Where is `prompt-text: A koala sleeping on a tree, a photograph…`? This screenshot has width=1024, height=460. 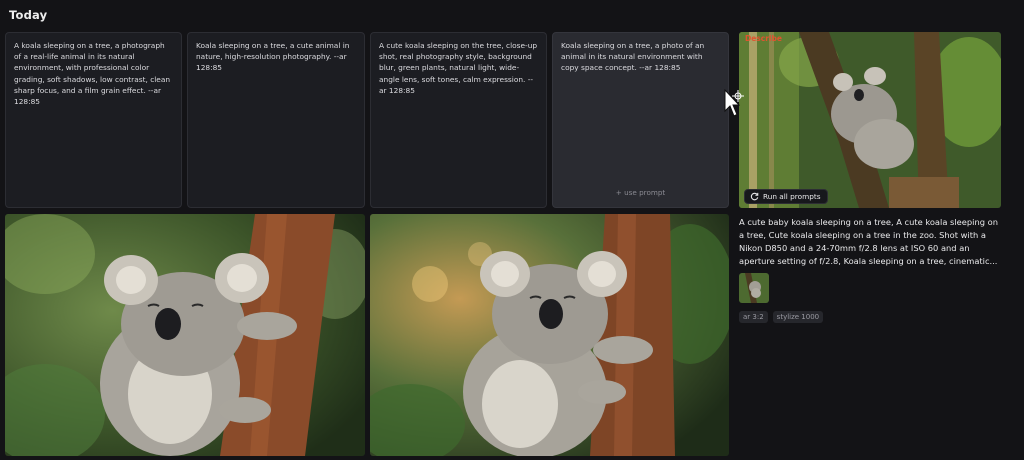 prompt-text: A koala sleeping on a tree, a photograph… is located at coordinates (92, 74).